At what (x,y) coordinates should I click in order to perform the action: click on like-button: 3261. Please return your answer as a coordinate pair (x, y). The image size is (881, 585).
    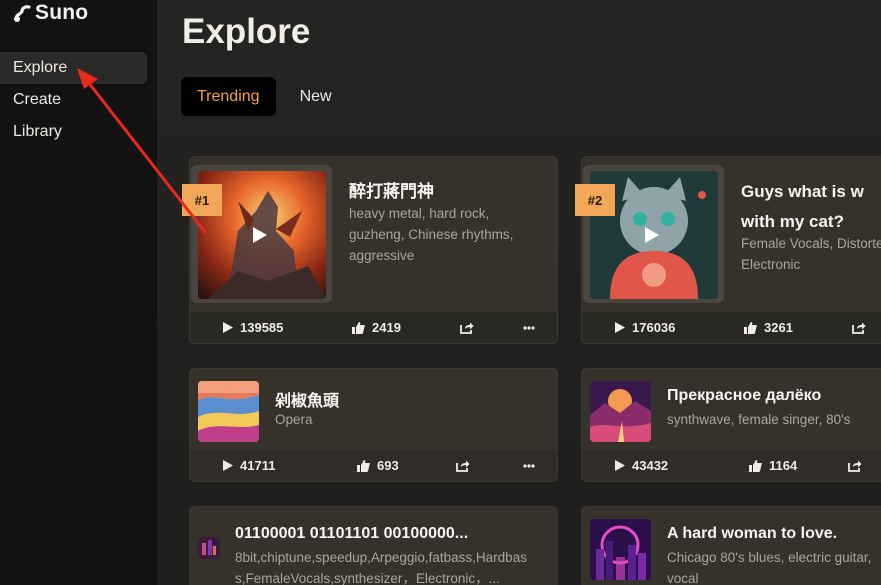
    Looking at the image, I should click on (768, 327).